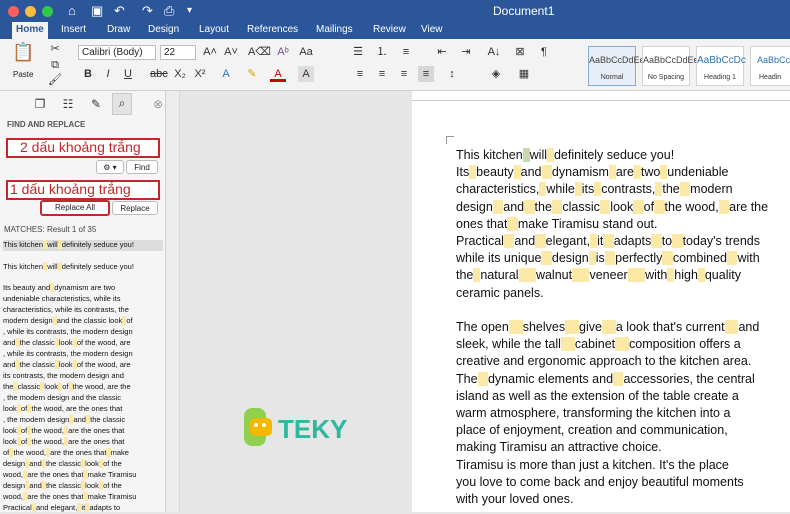 This screenshot has width=790, height=514. What do you see at coordinates (544, 52) in the screenshot?
I see `paragraph-mark-icon: ¶` at bounding box center [544, 52].